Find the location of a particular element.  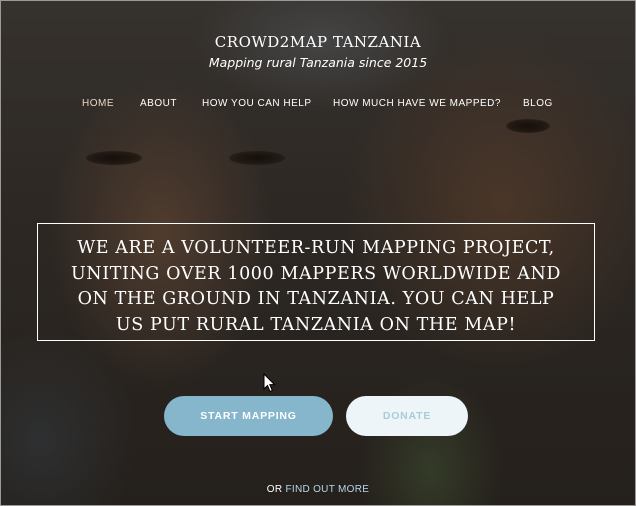

mission-line: UNITING OVER 1000 MAPPERS WORLDWIDE AND is located at coordinates (316, 273).